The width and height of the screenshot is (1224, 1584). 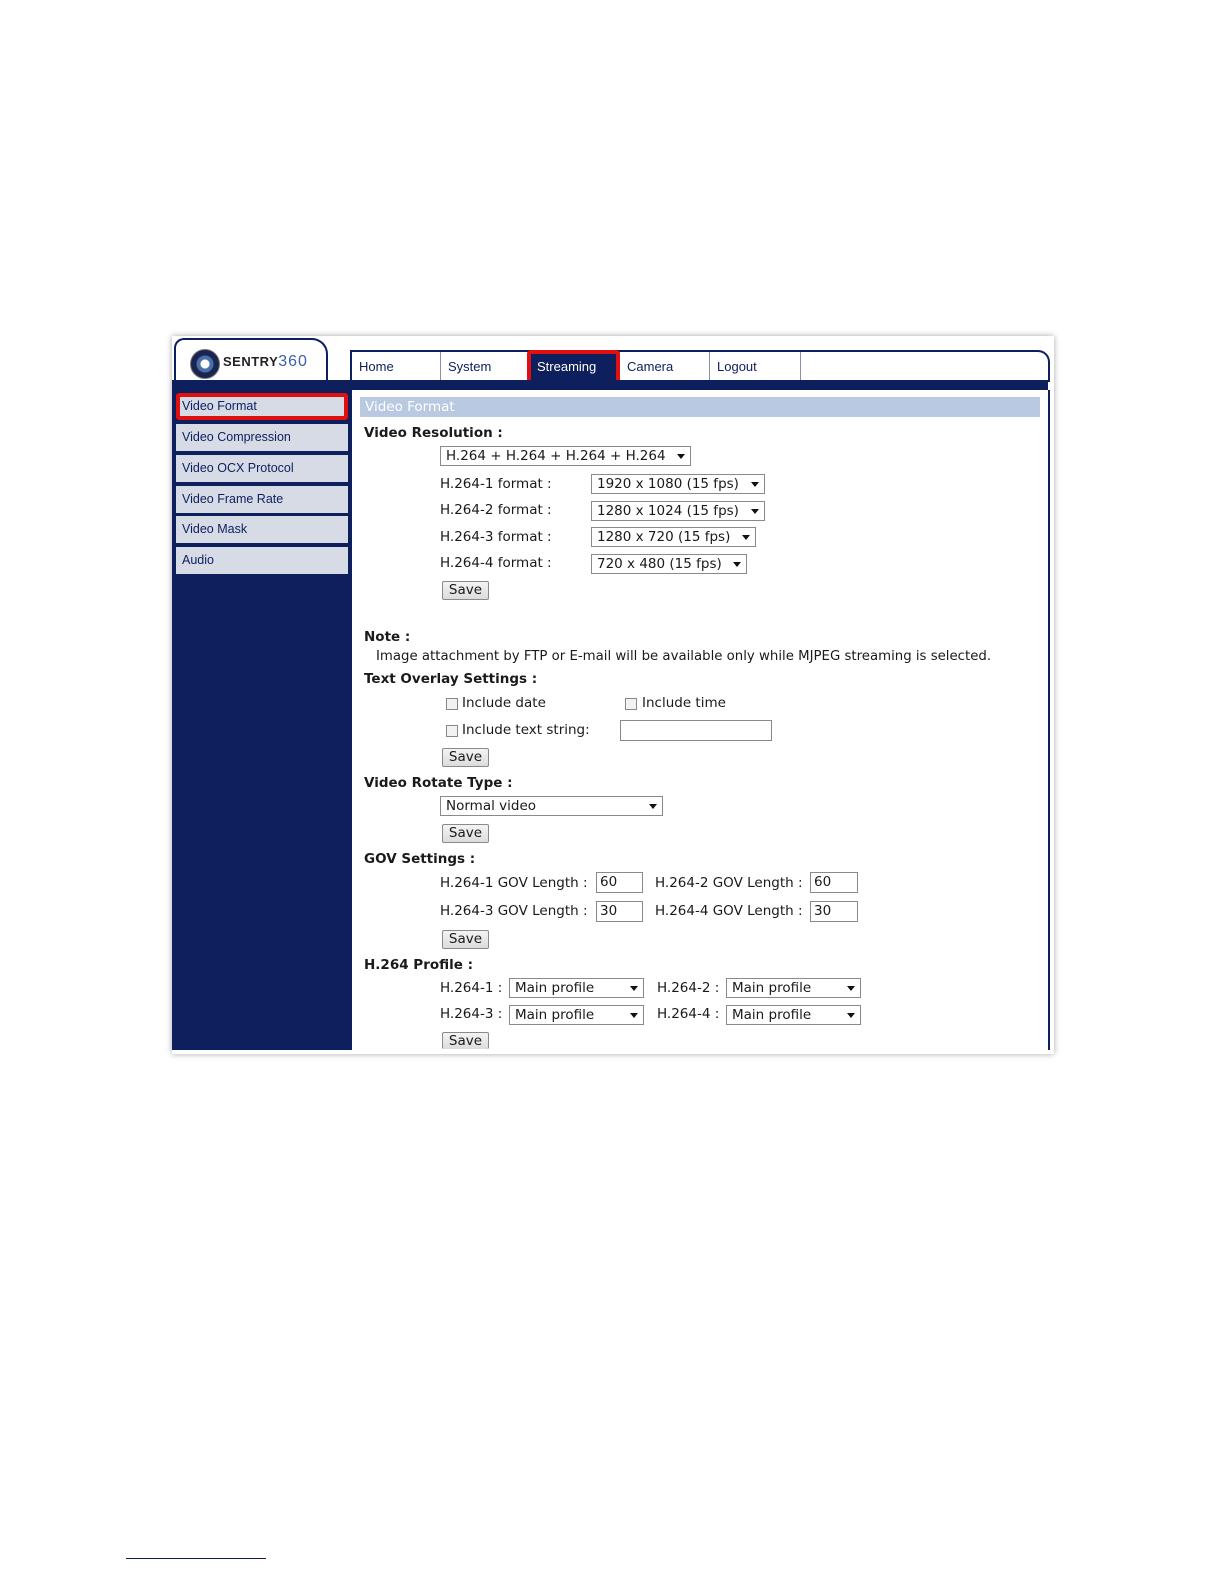 What do you see at coordinates (496, 510) in the screenshot?
I see `h264-2-format-label: H.264-2 format :` at bounding box center [496, 510].